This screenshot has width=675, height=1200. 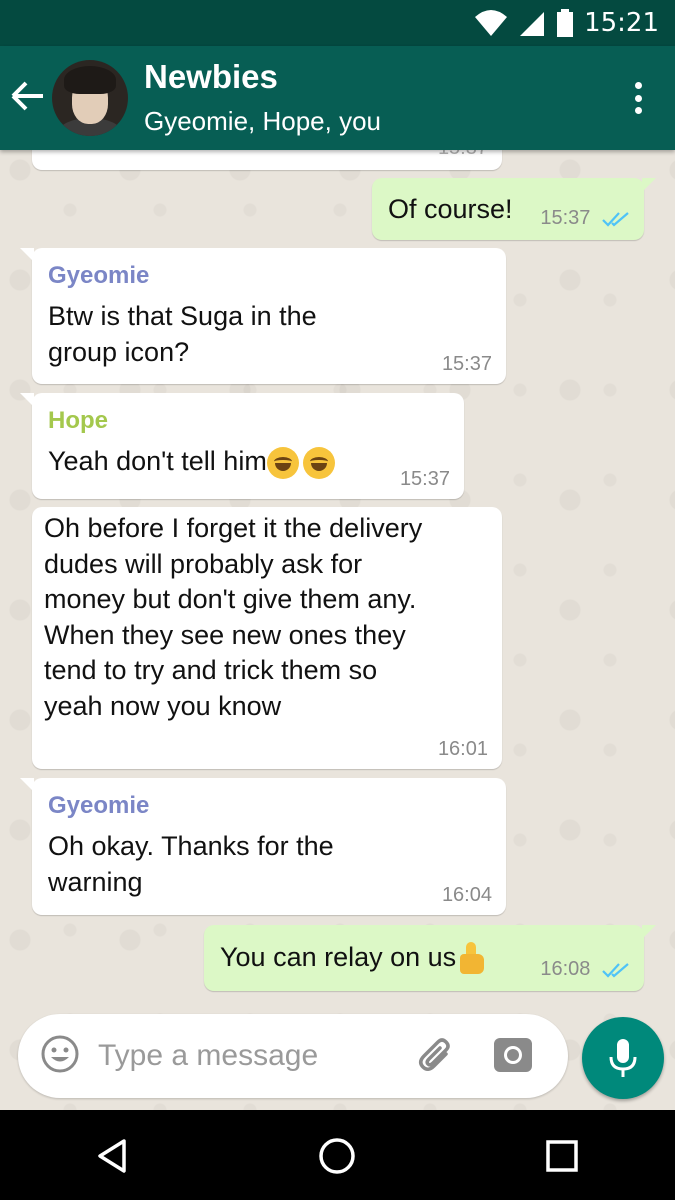 What do you see at coordinates (466, 895) in the screenshot?
I see `message-time: 16:04` at bounding box center [466, 895].